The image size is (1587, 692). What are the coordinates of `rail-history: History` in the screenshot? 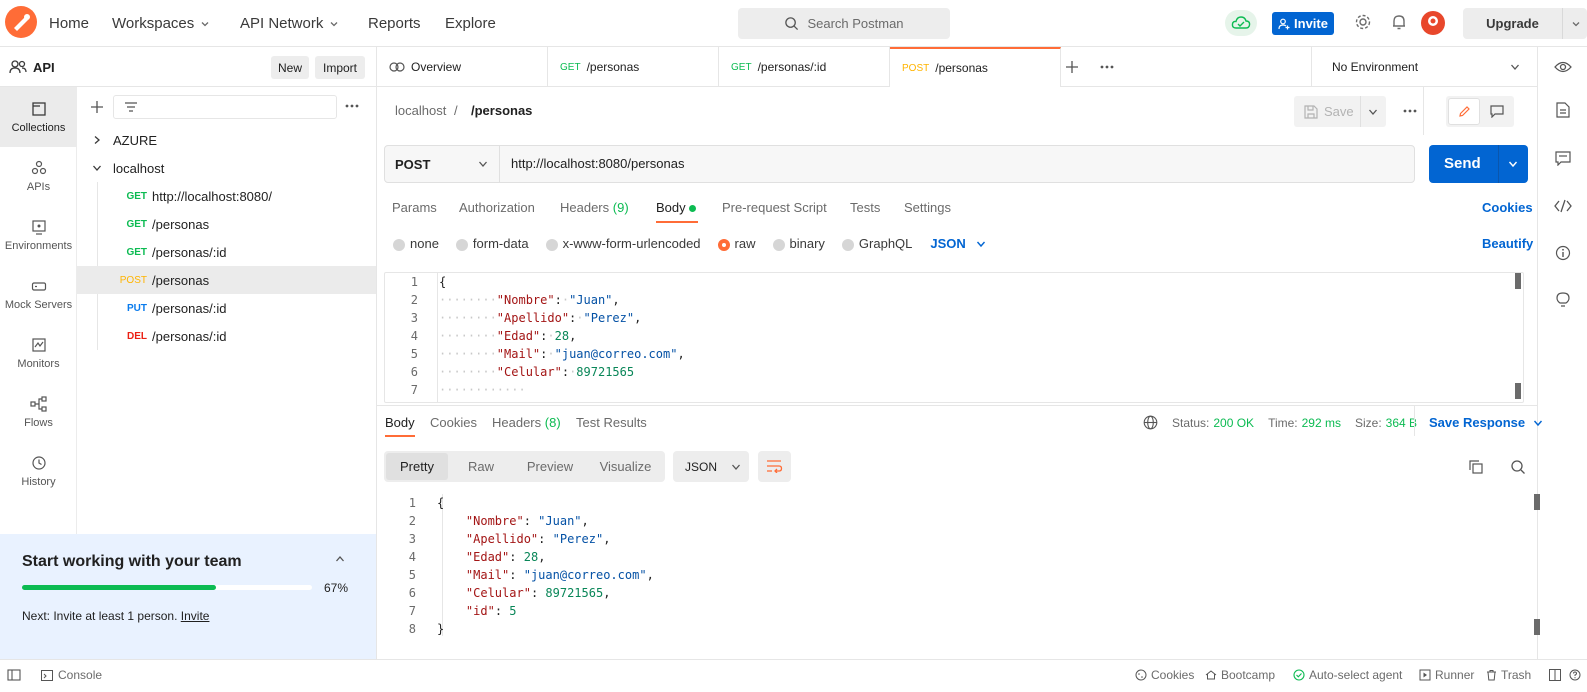 It's located at (38, 471).